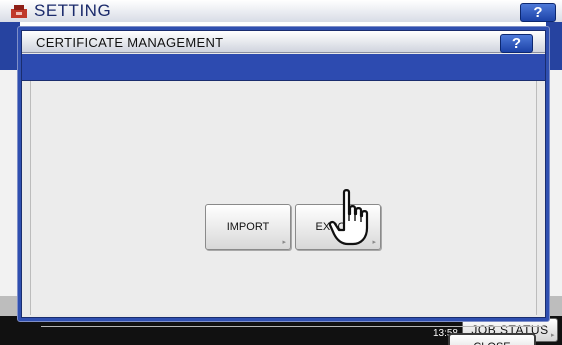  What do you see at coordinates (73, 10) in the screenshot?
I see `setting-title: SETTING` at bounding box center [73, 10].